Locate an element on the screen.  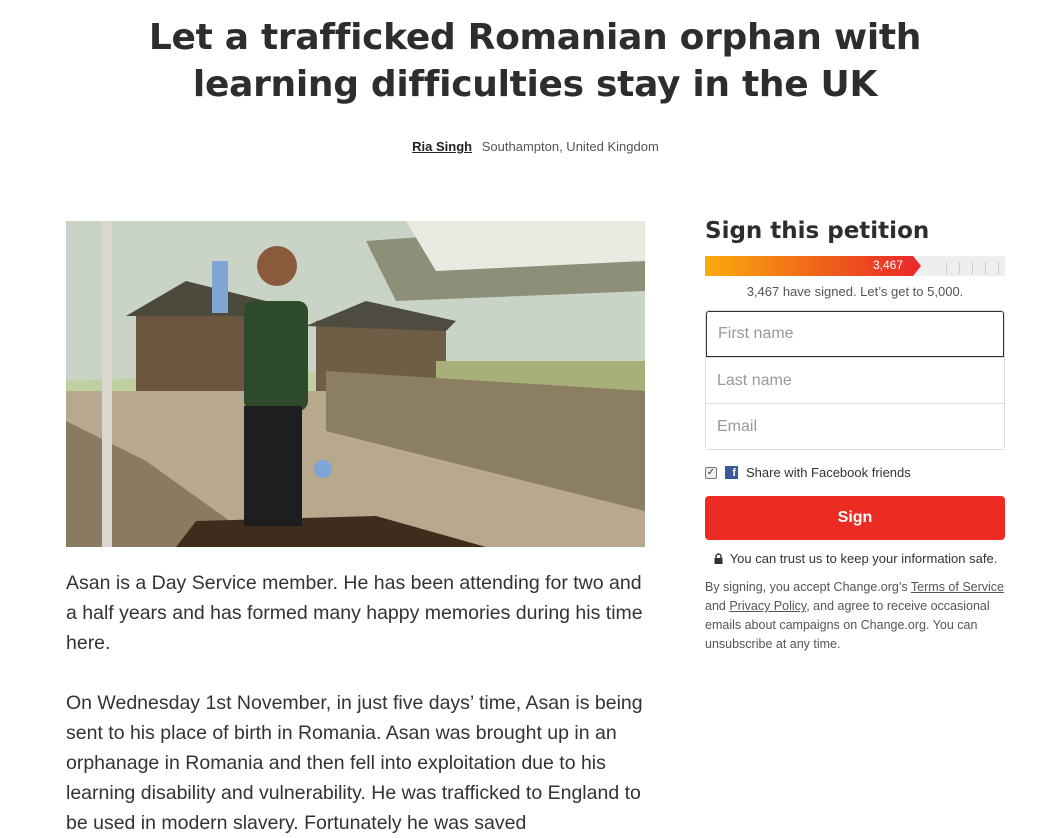
progress-fill: 3,467 is located at coordinates (809, 266).